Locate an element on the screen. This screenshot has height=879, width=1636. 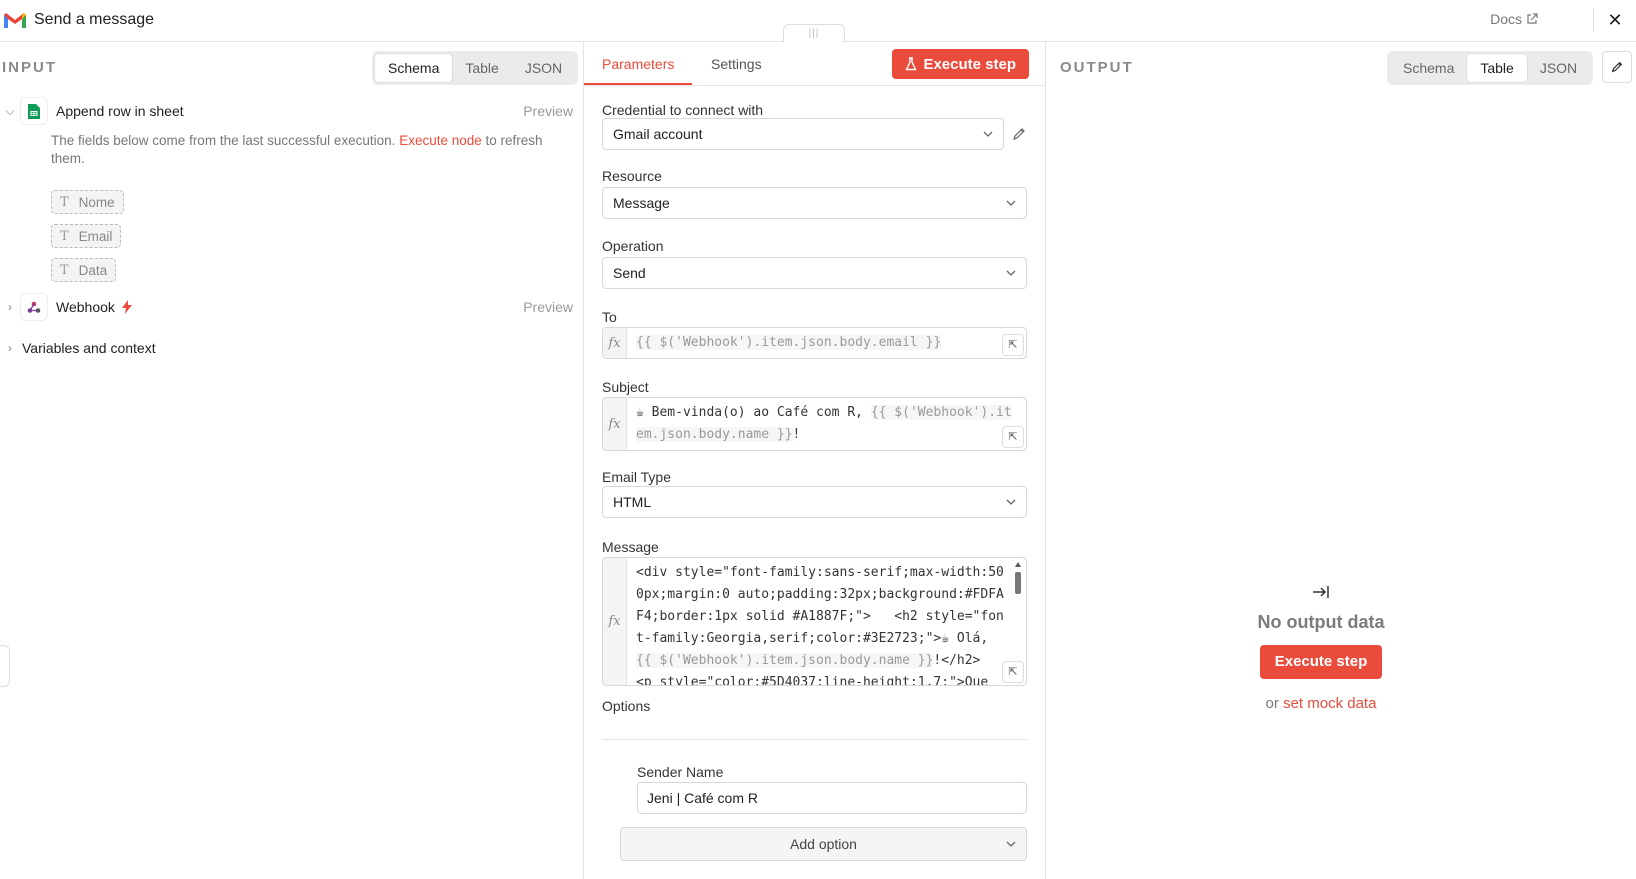
edit-output-button is located at coordinates (1617, 67).